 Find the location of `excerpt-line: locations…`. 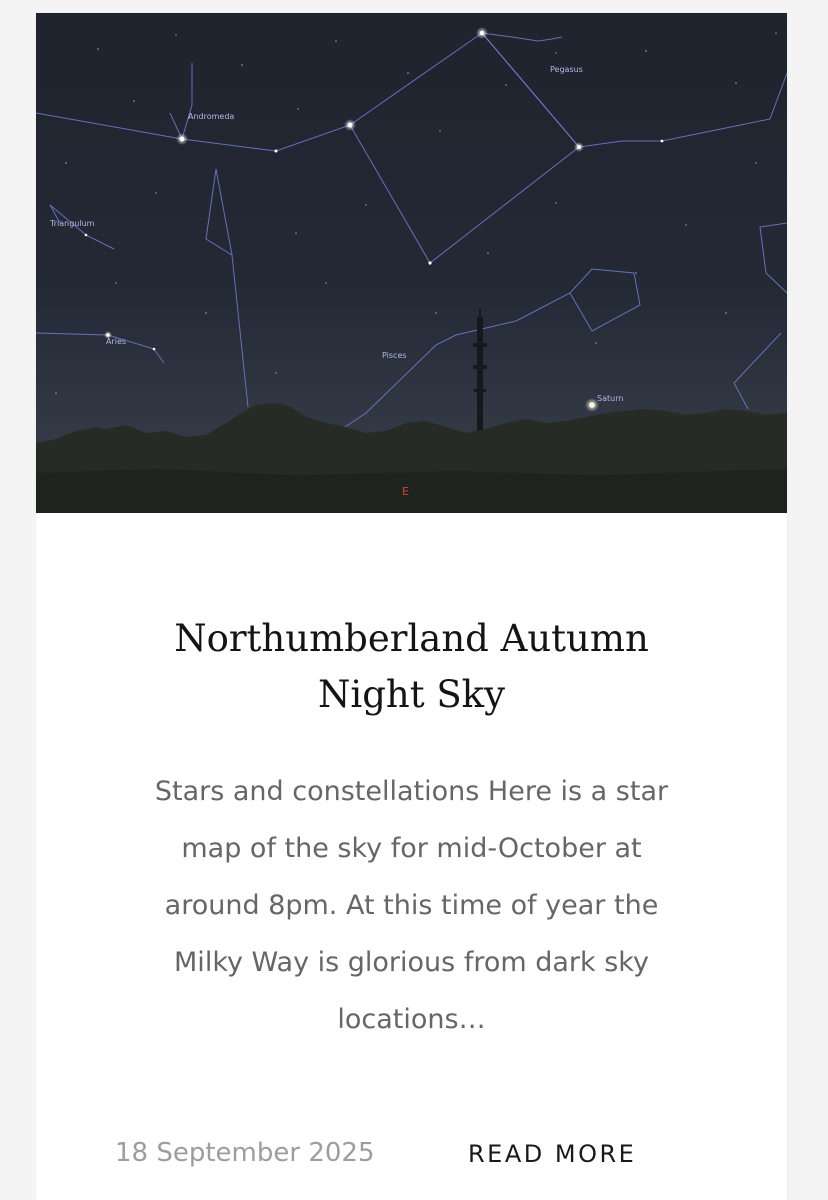

excerpt-line: locations… is located at coordinates (411, 1019).